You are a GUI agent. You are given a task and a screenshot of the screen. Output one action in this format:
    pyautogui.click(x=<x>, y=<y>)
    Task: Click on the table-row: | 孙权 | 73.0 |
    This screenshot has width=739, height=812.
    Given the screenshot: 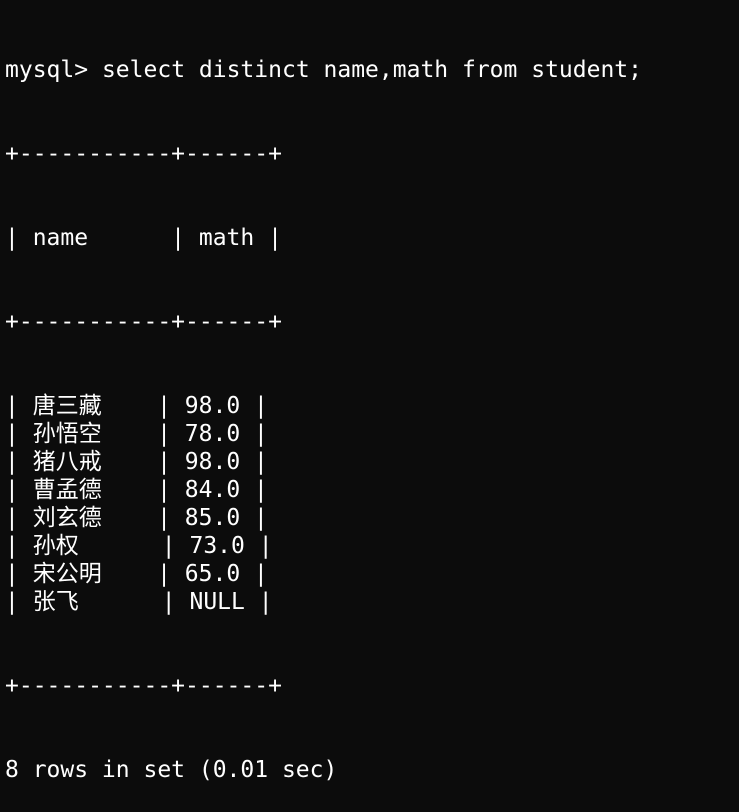 What is the action you would take?
    pyautogui.click(x=372, y=546)
    